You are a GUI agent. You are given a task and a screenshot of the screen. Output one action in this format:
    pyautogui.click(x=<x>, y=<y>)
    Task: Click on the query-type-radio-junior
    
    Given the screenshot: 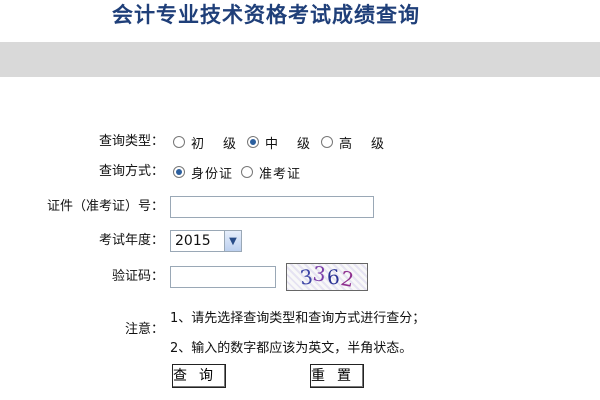 What is the action you would take?
    pyautogui.click(x=179, y=142)
    